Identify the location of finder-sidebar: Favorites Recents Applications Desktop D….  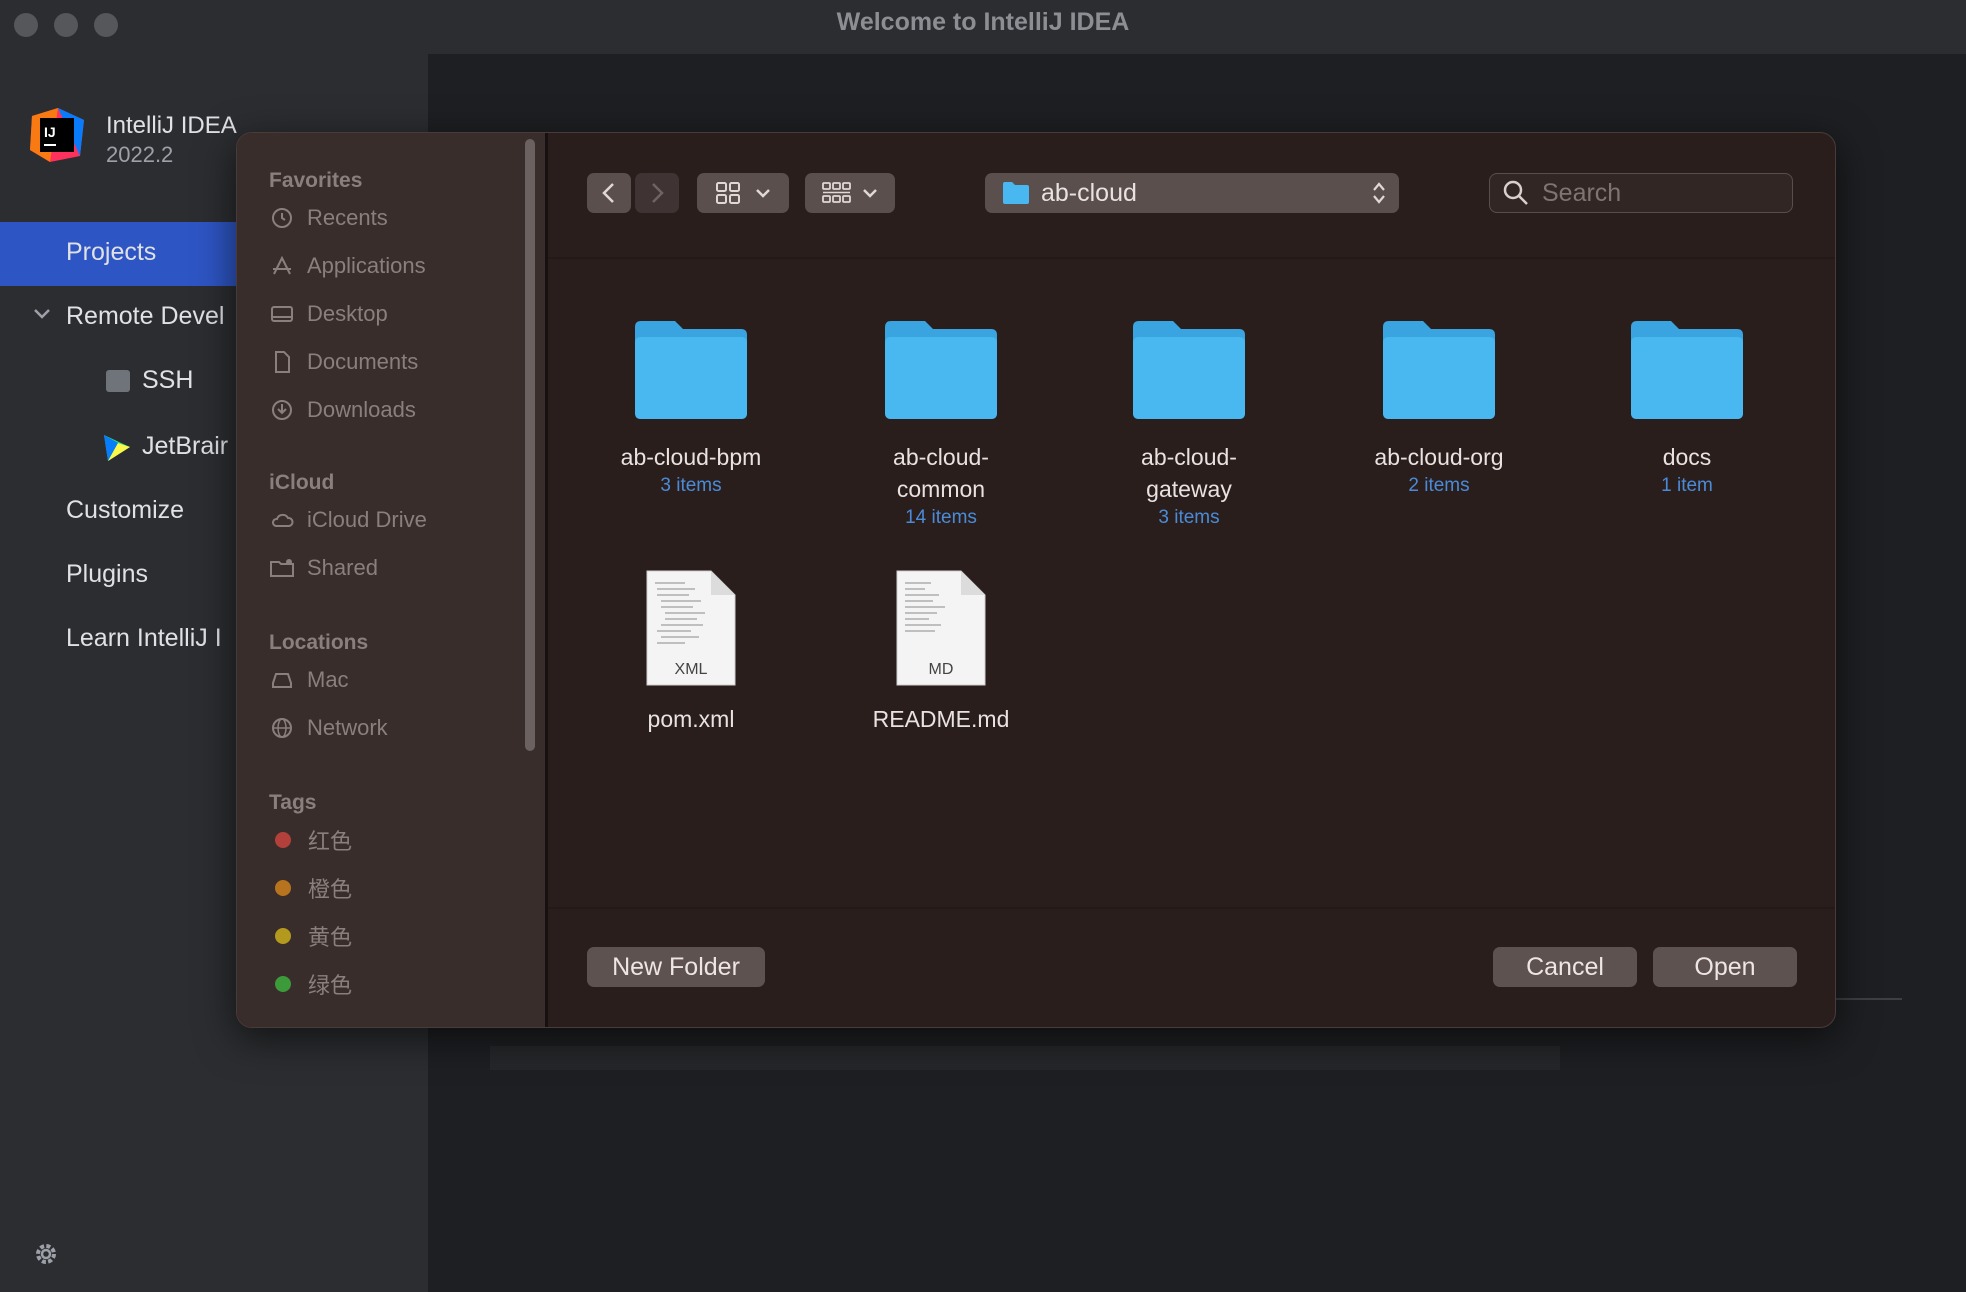
(391, 580).